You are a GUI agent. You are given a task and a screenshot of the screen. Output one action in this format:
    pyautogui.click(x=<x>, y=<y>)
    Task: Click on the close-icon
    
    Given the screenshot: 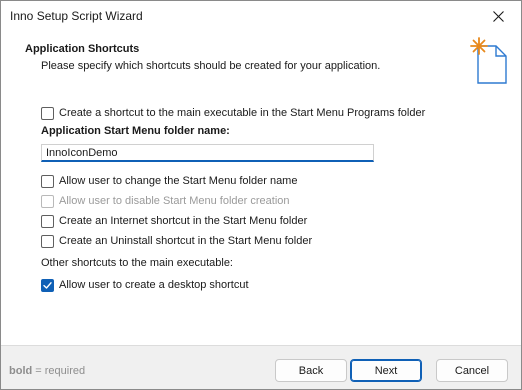 What is the action you would take?
    pyautogui.click(x=498, y=16)
    